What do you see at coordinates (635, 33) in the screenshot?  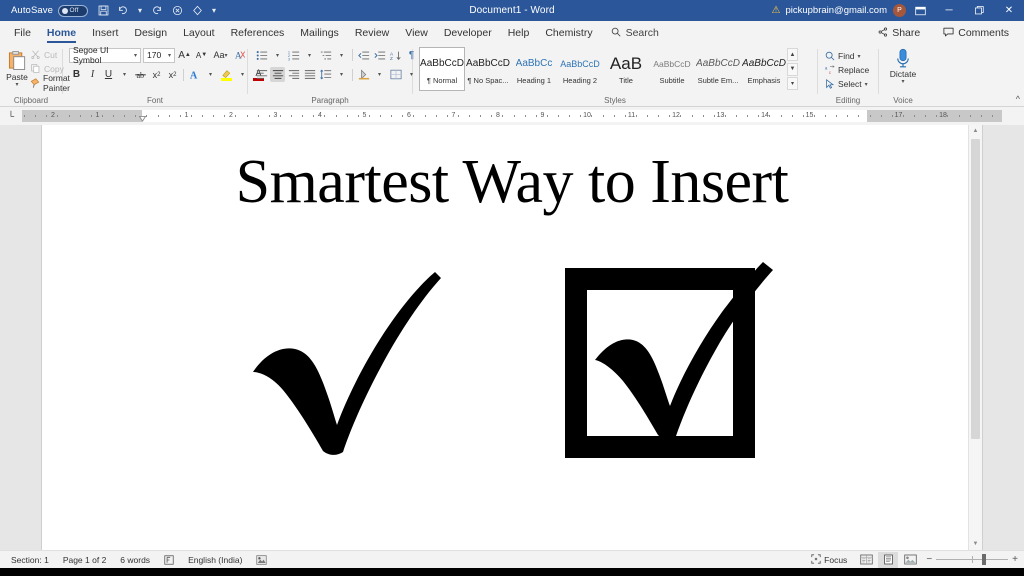 I see `search-input: Search` at bounding box center [635, 33].